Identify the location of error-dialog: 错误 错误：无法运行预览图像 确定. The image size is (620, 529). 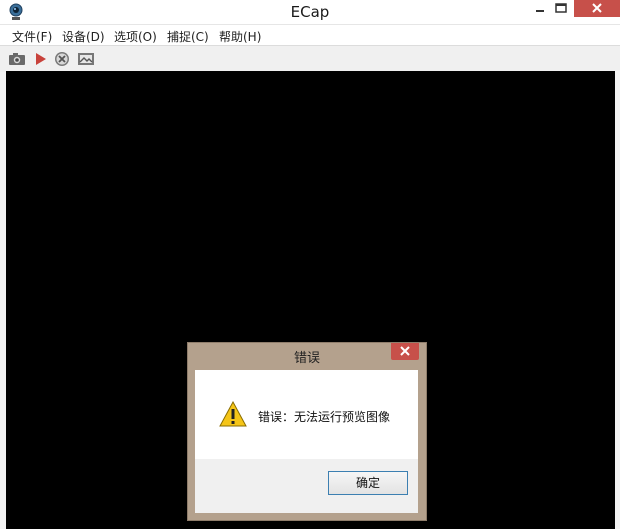
(307, 431).